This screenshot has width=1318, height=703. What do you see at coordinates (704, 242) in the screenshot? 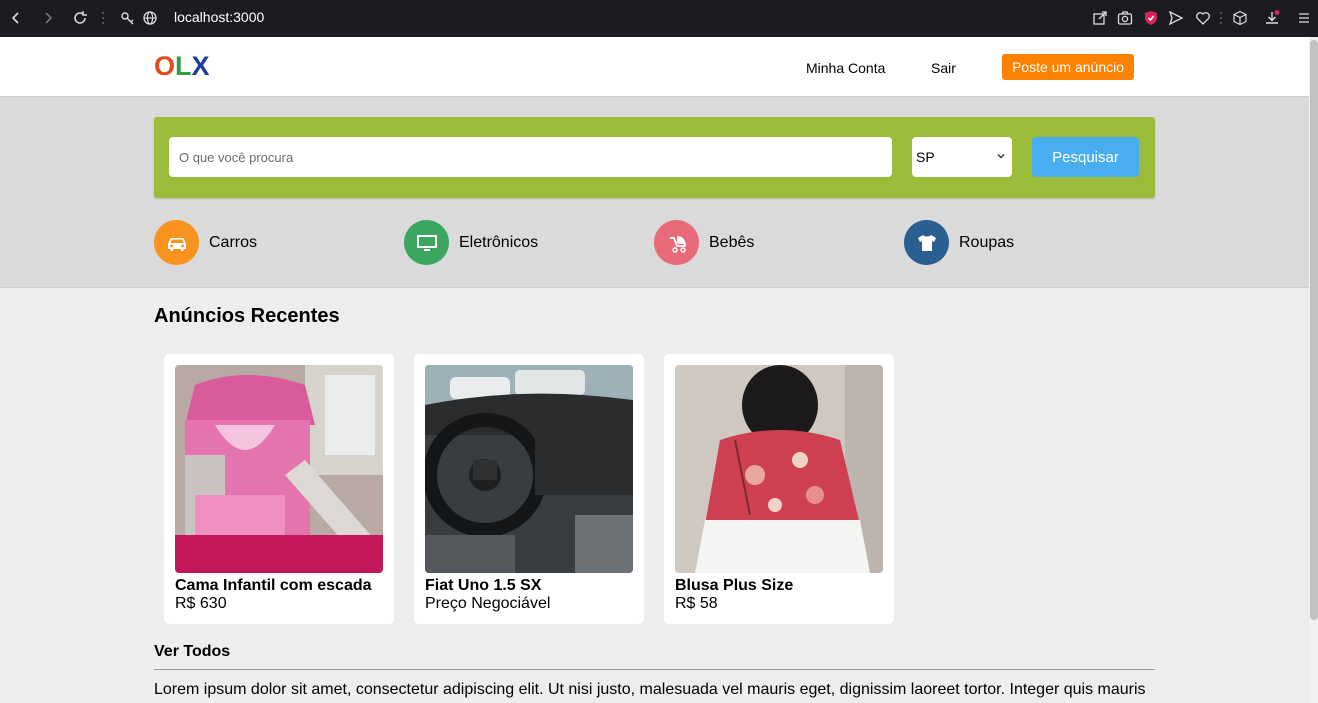
I see `category-bebes: Bebês` at bounding box center [704, 242].